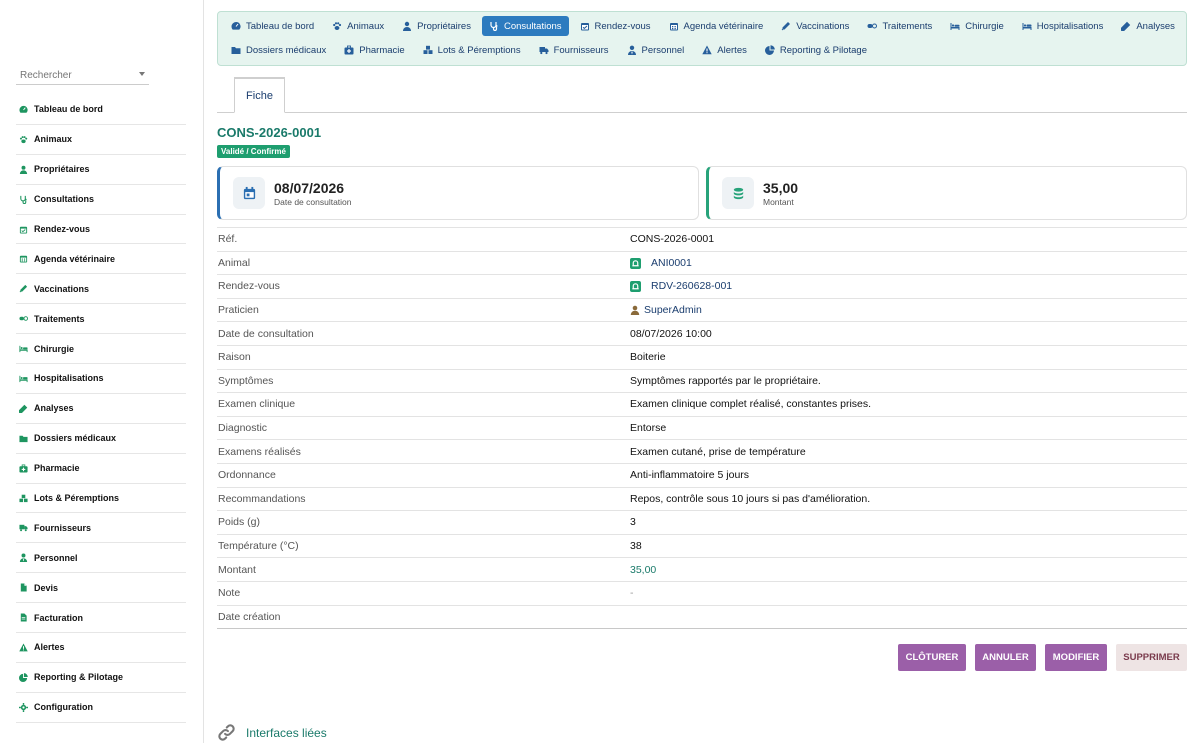  What do you see at coordinates (816, 50) in the screenshot?
I see `top-nav-reporting-pilotage: Reporting & Pilotage` at bounding box center [816, 50].